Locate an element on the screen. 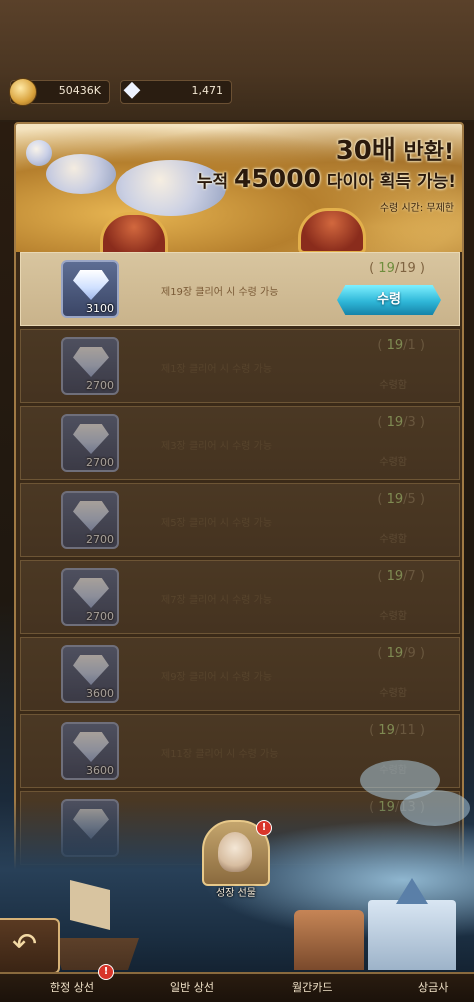 Image resolution: width=474 pixels, height=1002 pixels. back-arrow-icon: ↶ is located at coordinates (25, 944).